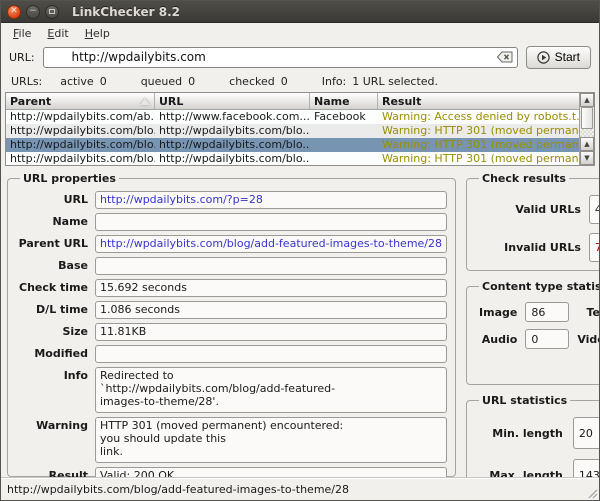  Describe the element at coordinates (478, 101) in the screenshot. I see `column-header-result: Result` at that location.